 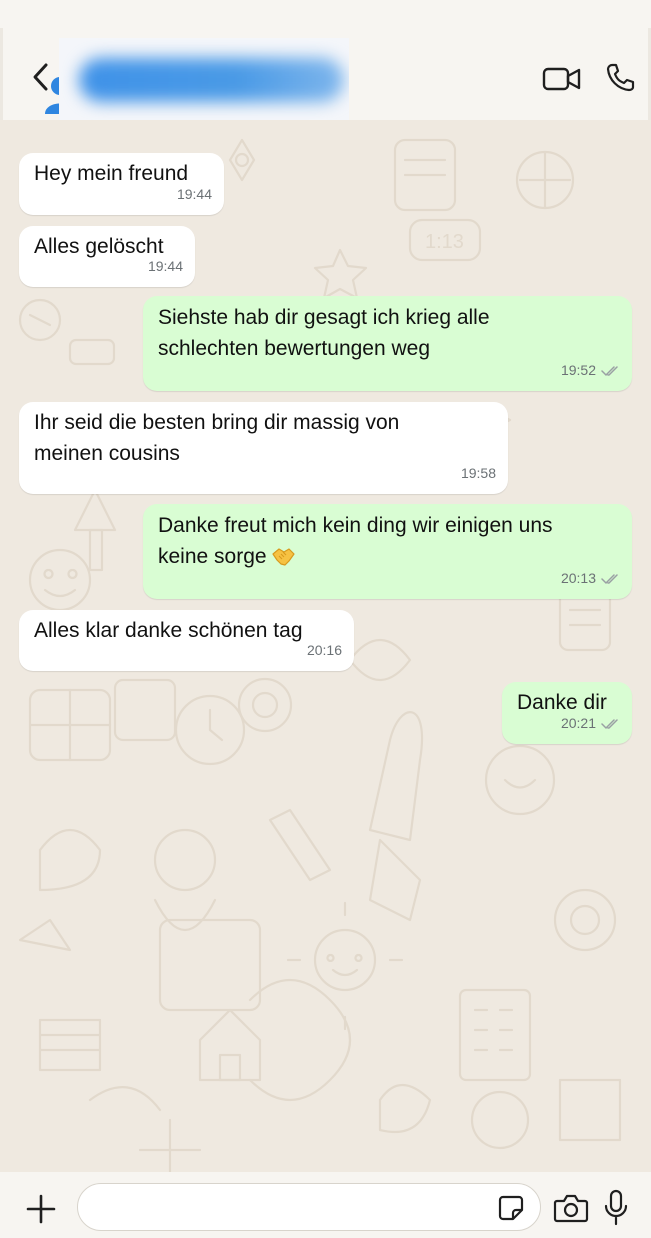 What do you see at coordinates (620, 77) in the screenshot?
I see `phone-icon` at bounding box center [620, 77].